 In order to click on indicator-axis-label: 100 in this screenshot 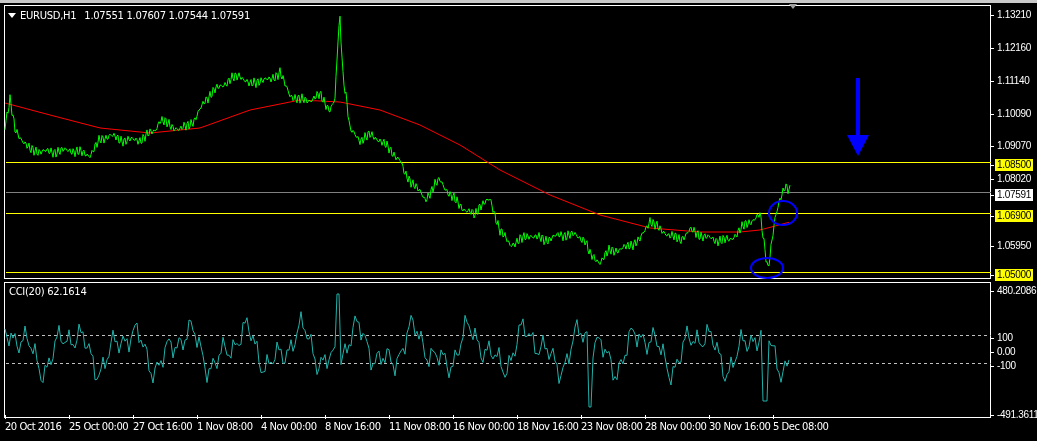, I will do `click(1005, 338)`.